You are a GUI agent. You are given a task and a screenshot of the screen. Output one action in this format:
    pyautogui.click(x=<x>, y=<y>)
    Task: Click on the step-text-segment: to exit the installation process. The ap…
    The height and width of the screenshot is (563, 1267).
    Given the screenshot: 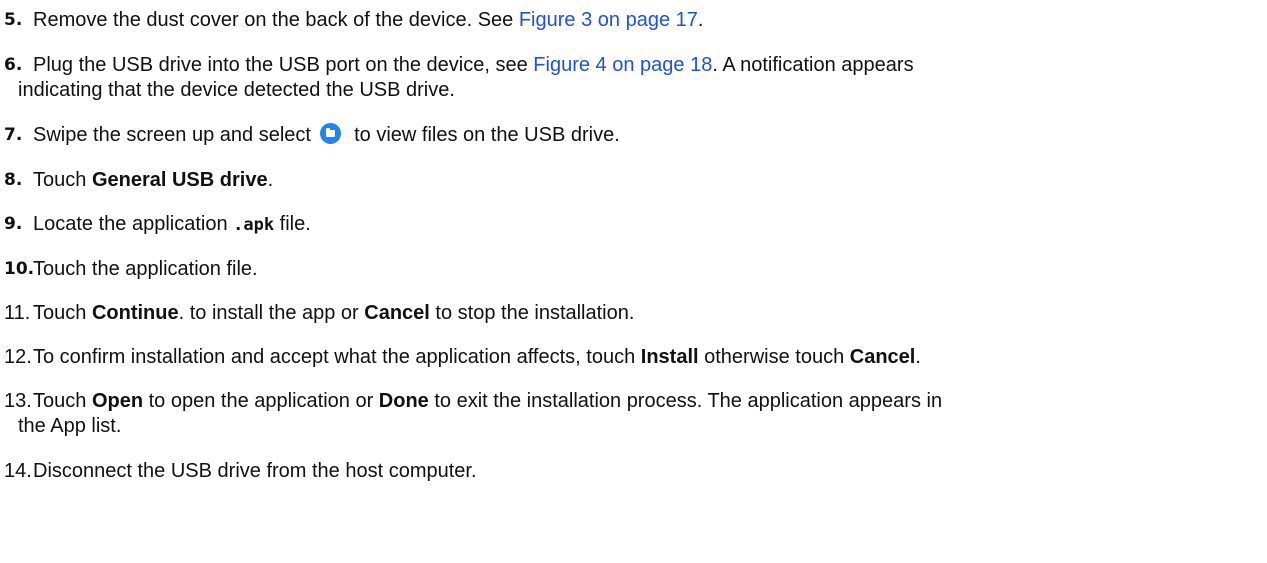 What is the action you would take?
    pyautogui.click(x=685, y=401)
    